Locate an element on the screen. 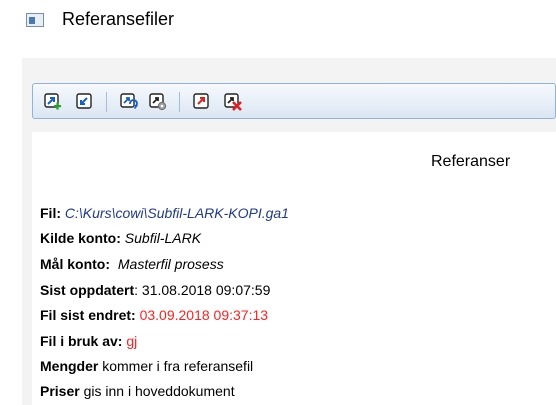 This screenshot has height=405, width=556. prices-row: Priser gis inn i hoveddokument is located at coordinates (137, 391).